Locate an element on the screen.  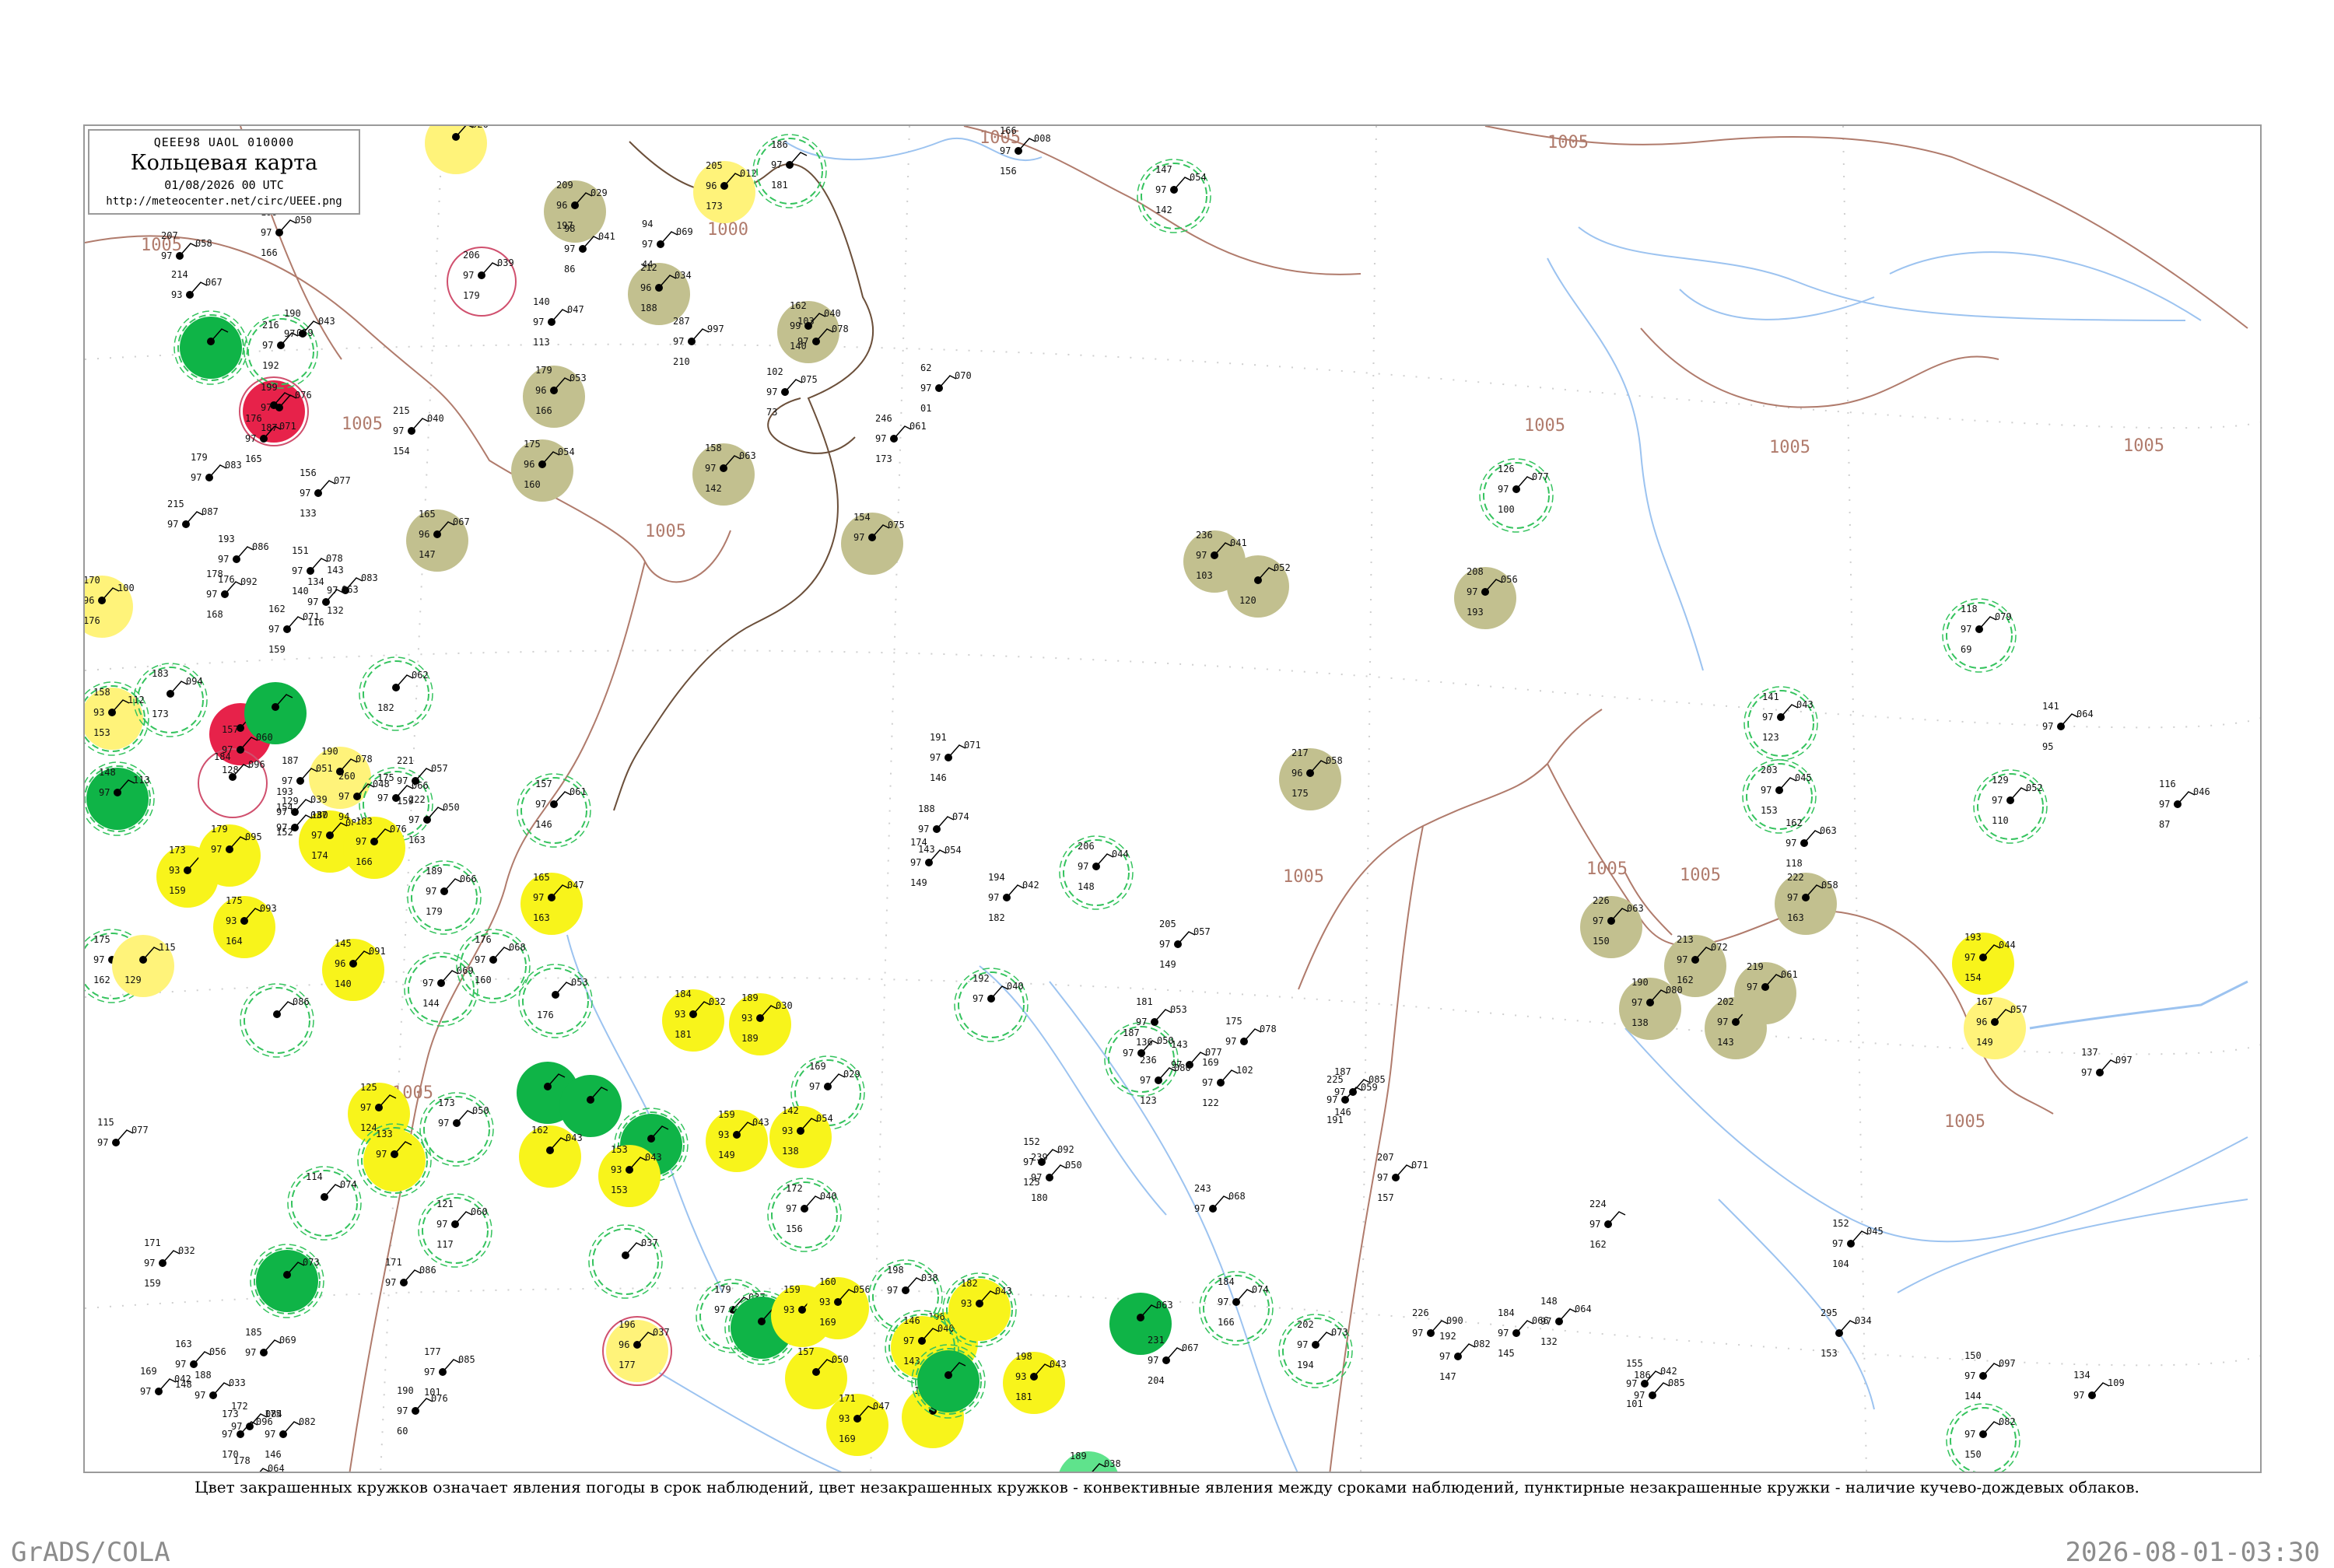
station-dewpoint: 189 is located at coordinates (750, 1038).